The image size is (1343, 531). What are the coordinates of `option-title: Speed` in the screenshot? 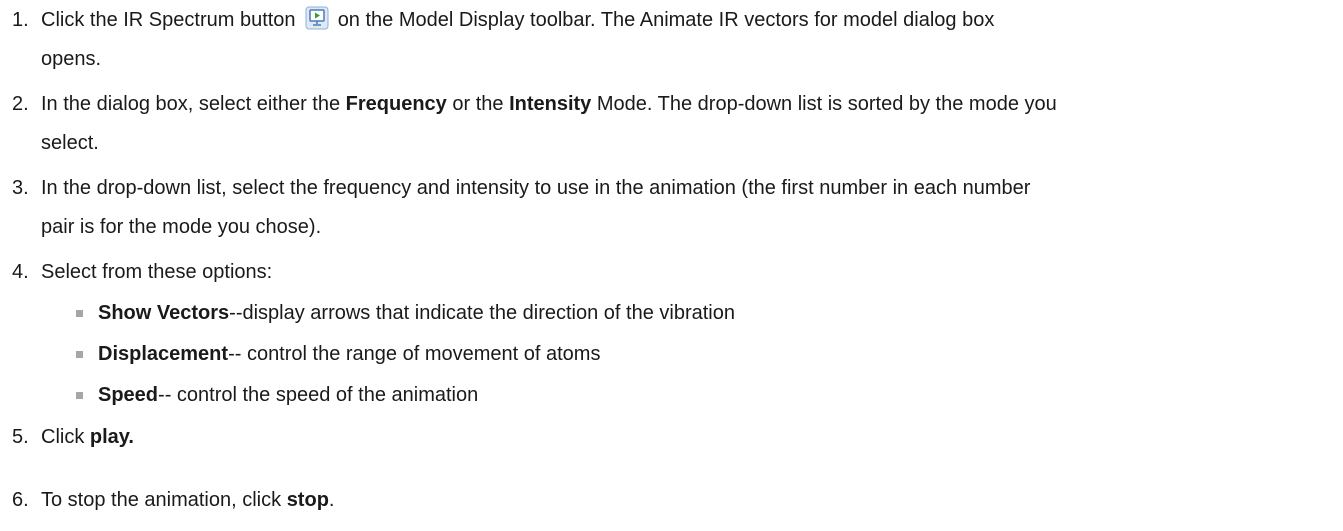 It's located at (128, 395).